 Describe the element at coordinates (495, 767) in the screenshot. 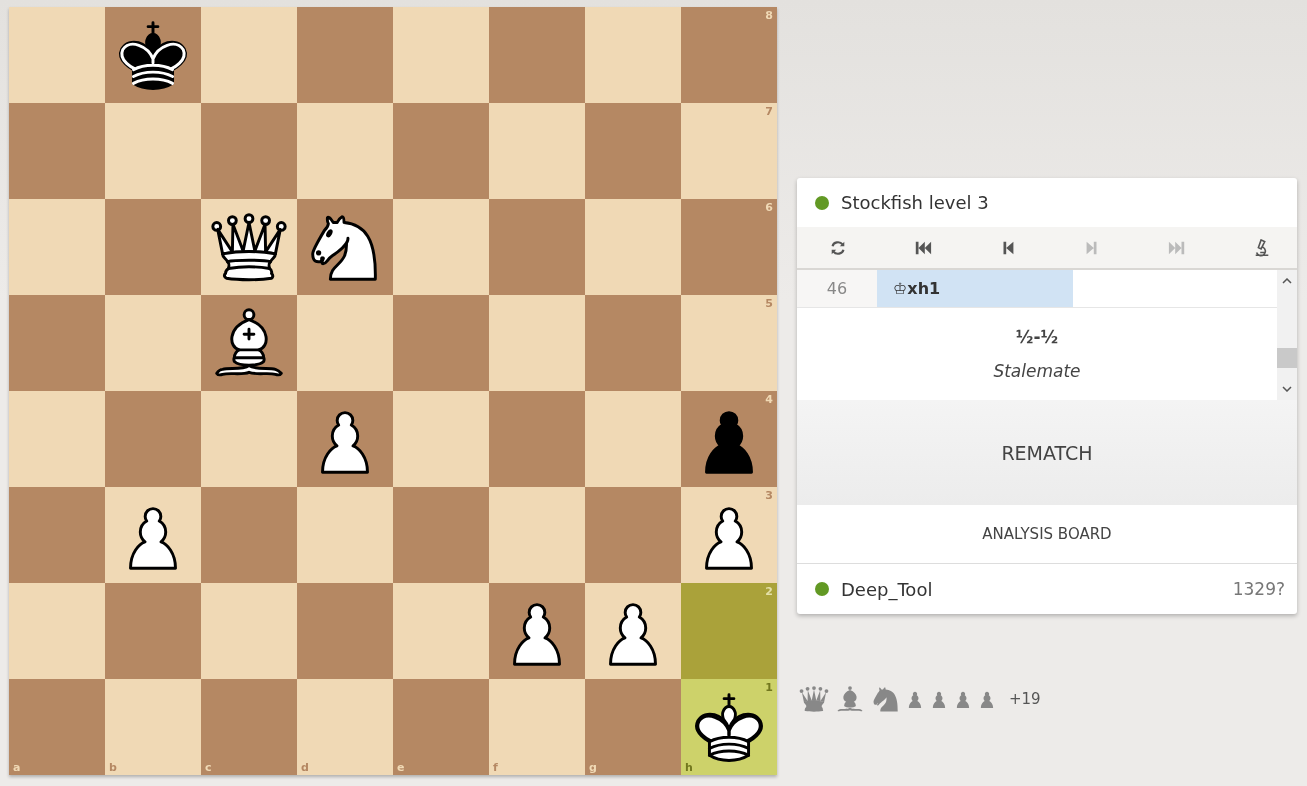

I see `file-label: f` at that location.